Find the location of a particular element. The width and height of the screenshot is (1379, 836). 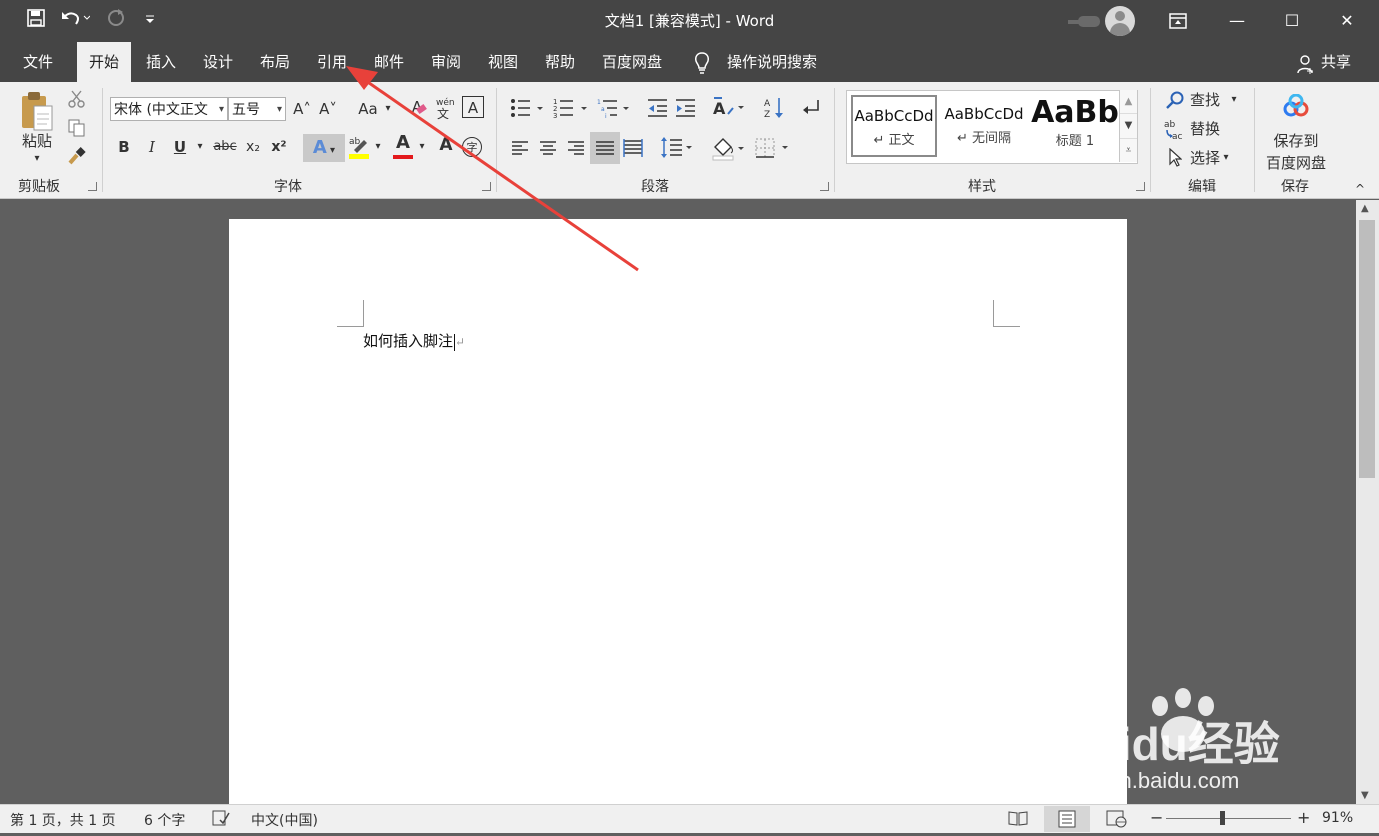

grow-font-button: A˄ is located at coordinates (302, 109).